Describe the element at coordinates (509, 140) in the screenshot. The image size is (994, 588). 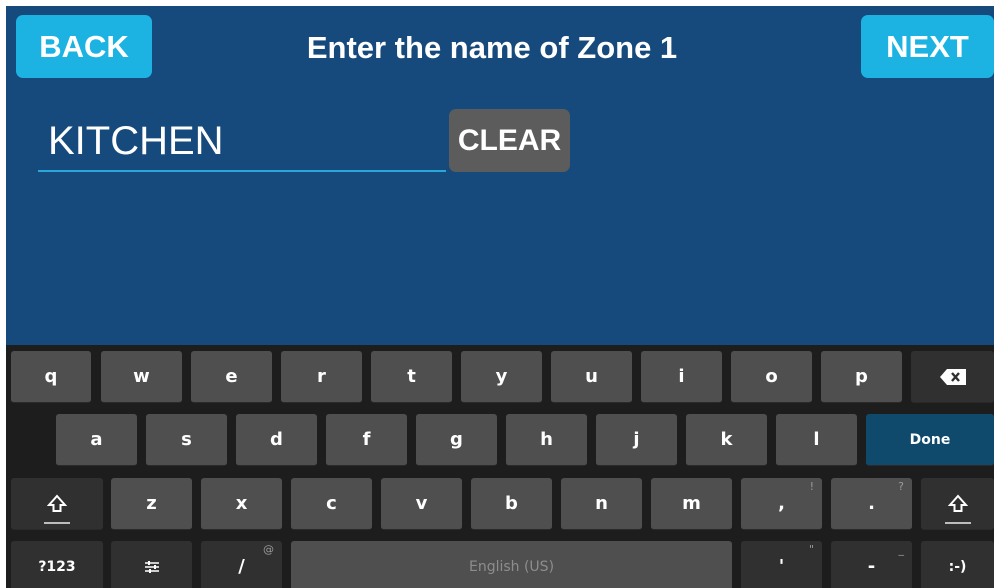
I see `clear-button: CLEAR` at that location.